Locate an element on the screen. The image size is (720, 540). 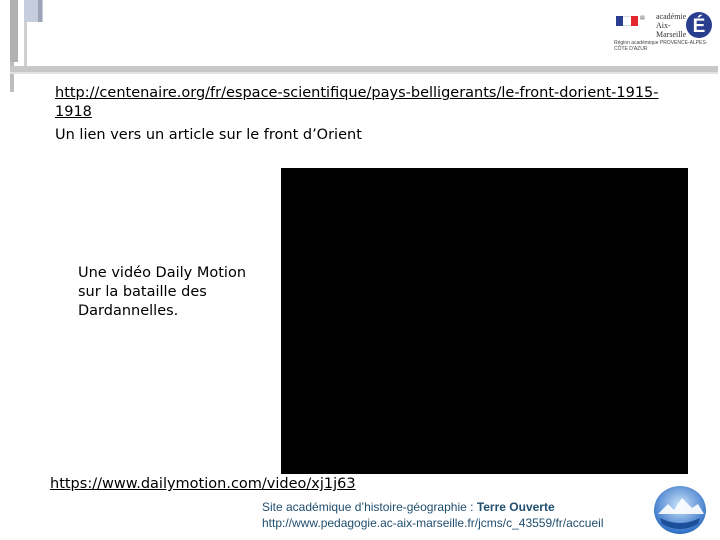
decorative-bar-accent is located at coordinates (40, 11).